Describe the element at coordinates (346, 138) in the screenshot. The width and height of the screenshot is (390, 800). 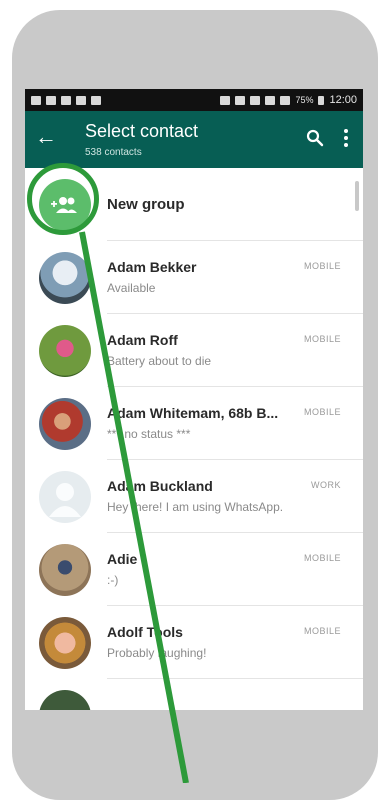
I see `more-options-icon` at that location.